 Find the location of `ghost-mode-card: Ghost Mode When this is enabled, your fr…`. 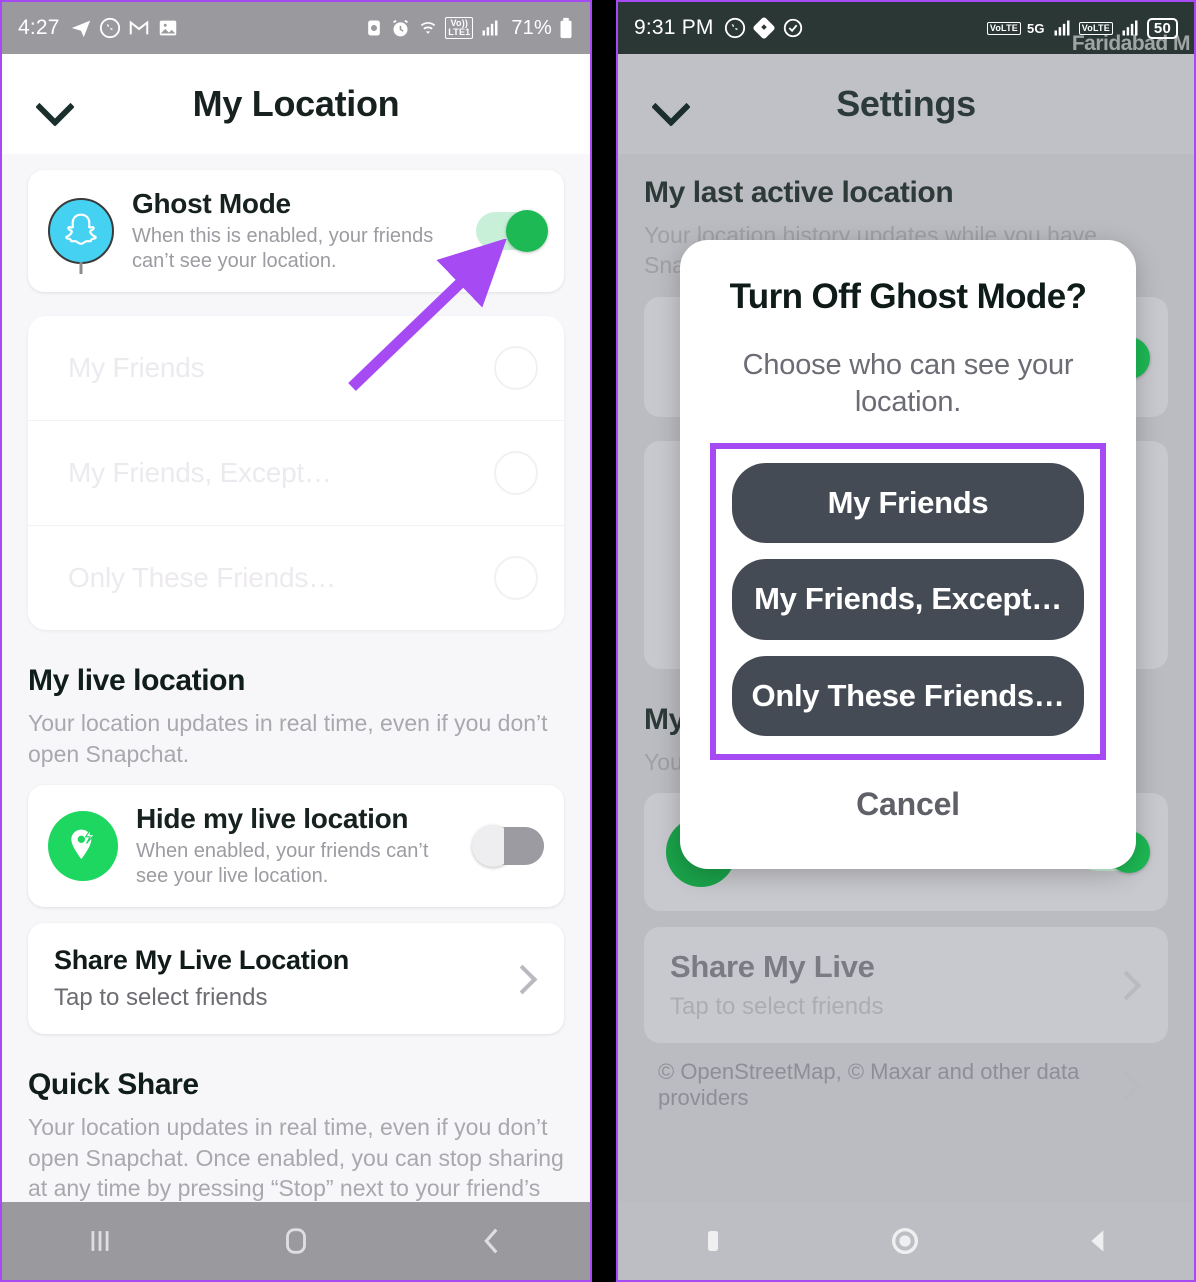

ghost-mode-card: Ghost Mode When this is enabled, your fr… is located at coordinates (296, 231).